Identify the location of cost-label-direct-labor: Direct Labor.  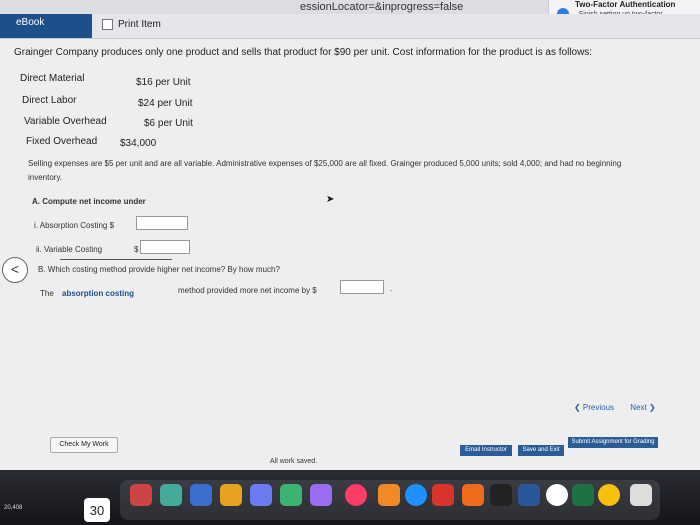
(49, 100).